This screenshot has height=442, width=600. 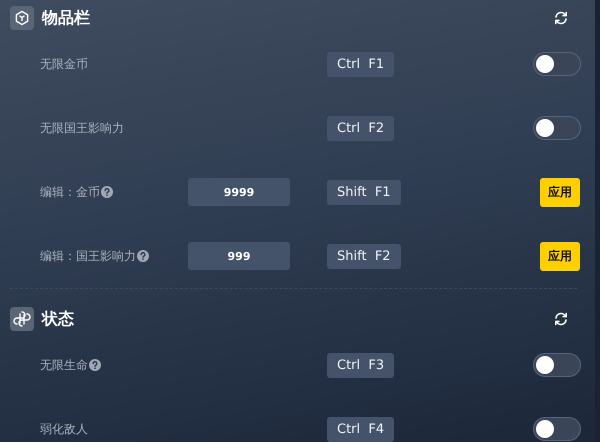 I want to click on hotkey-label: Ctrl F3, so click(x=360, y=365).